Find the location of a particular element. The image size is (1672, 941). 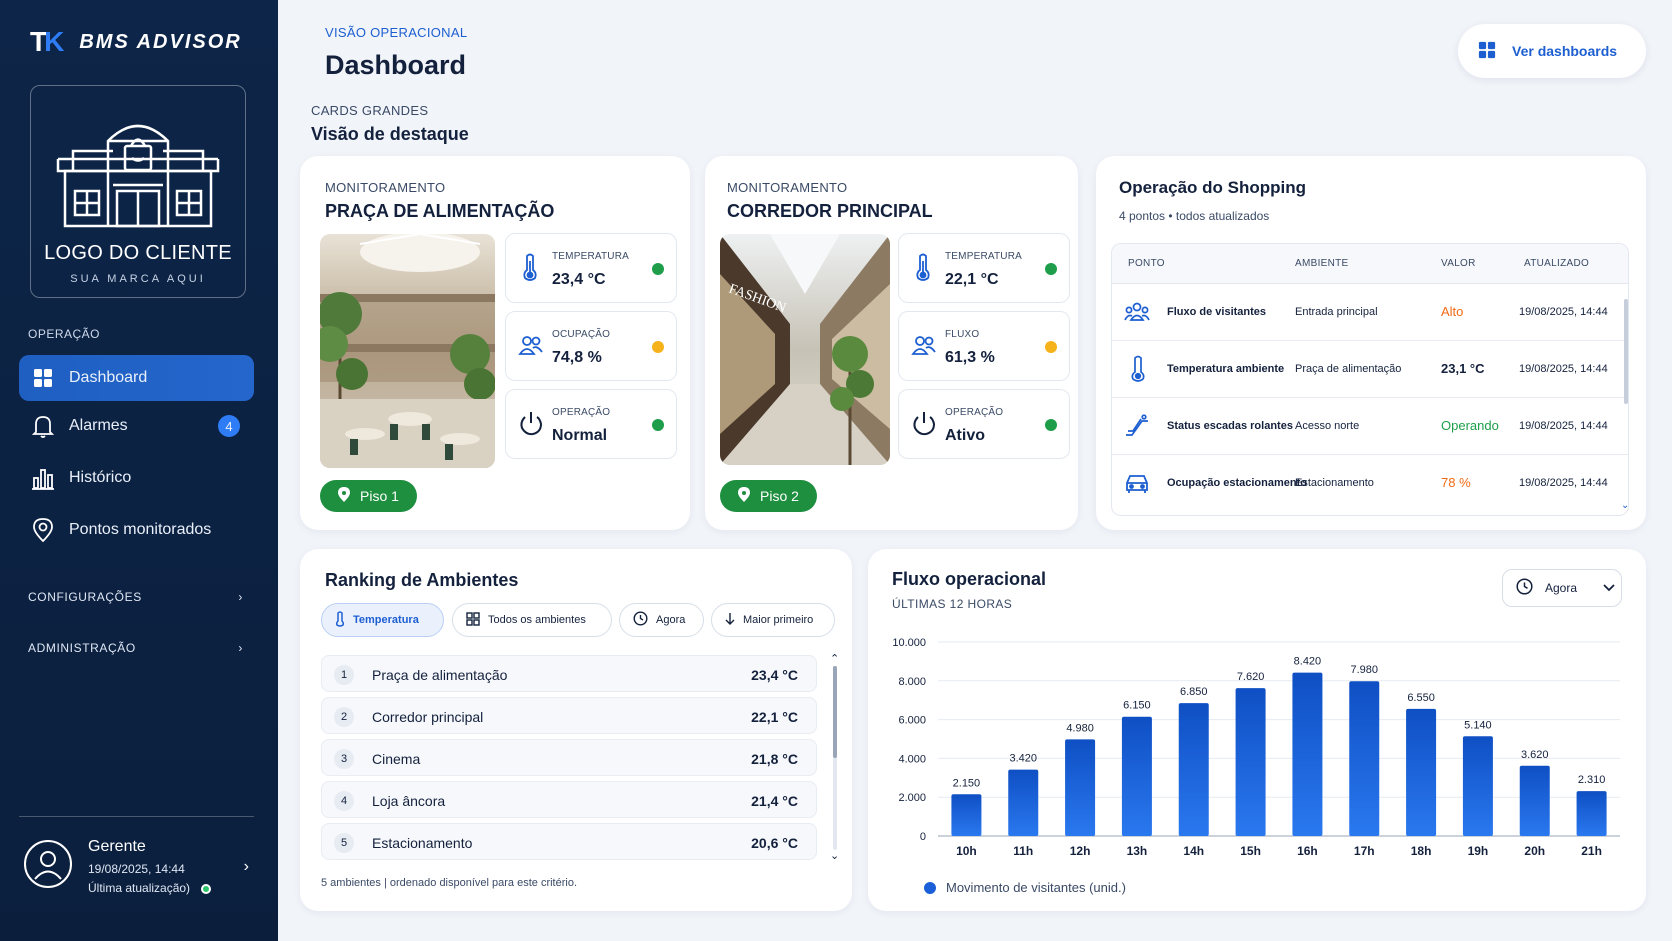

legend-label: Movimento de visitantes (unid.) is located at coordinates (1036, 887).